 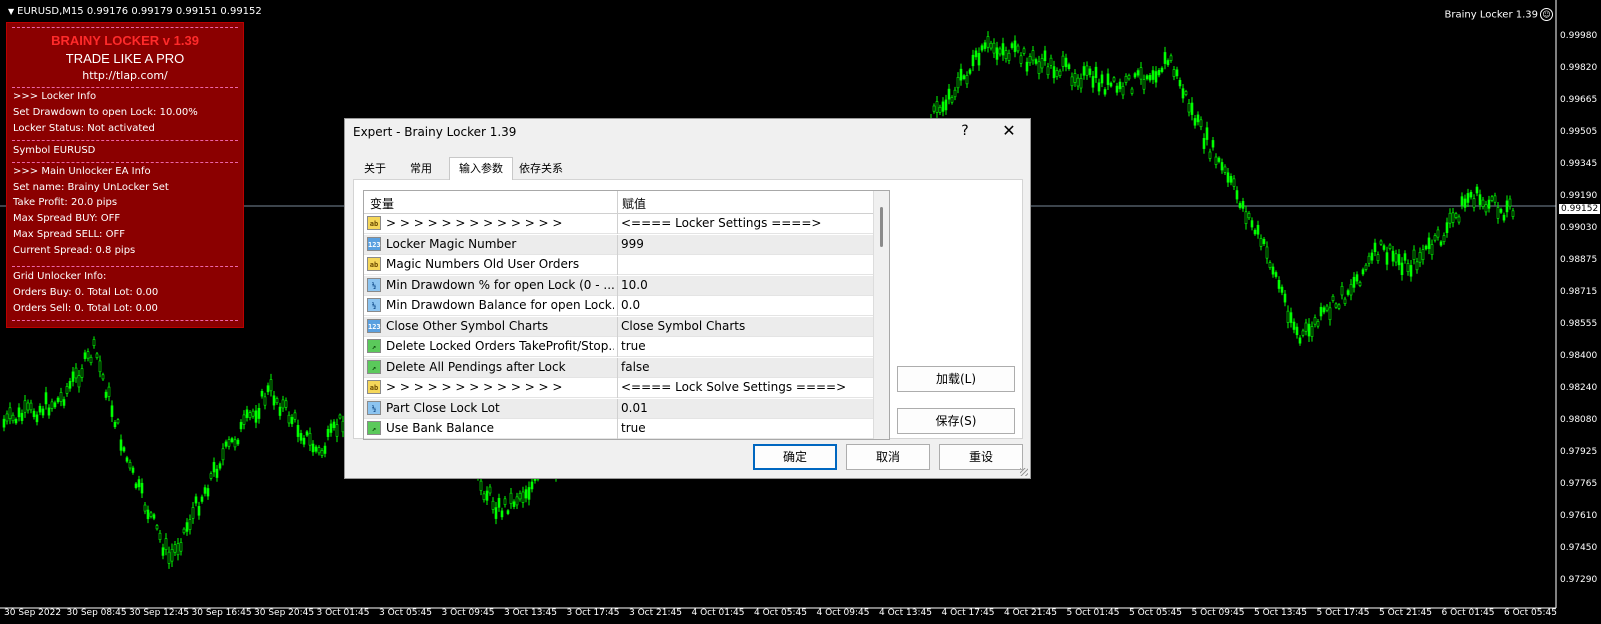 What do you see at coordinates (683, 326) in the screenshot?
I see `parameter-value: Close Symbol Charts` at bounding box center [683, 326].